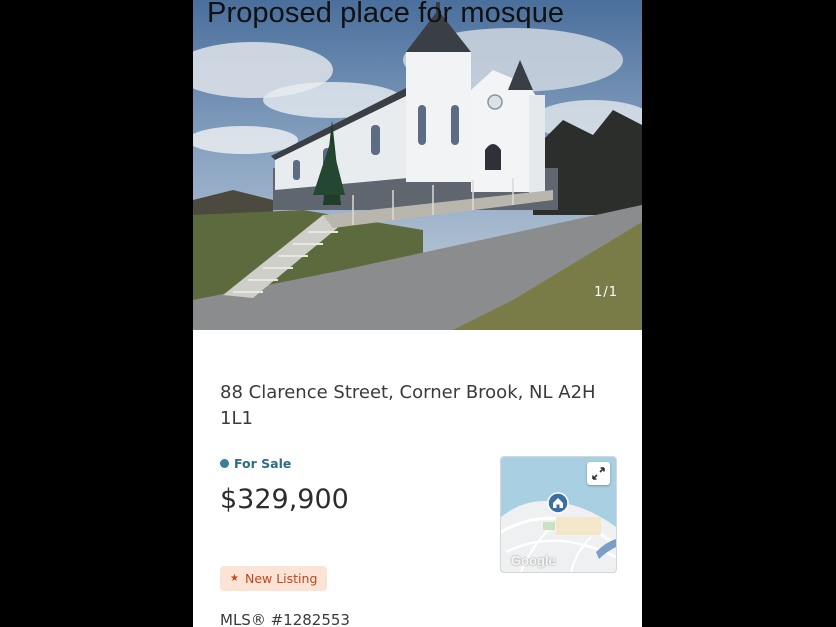  Describe the element at coordinates (263, 463) in the screenshot. I see `status-label: For Sale` at that location.